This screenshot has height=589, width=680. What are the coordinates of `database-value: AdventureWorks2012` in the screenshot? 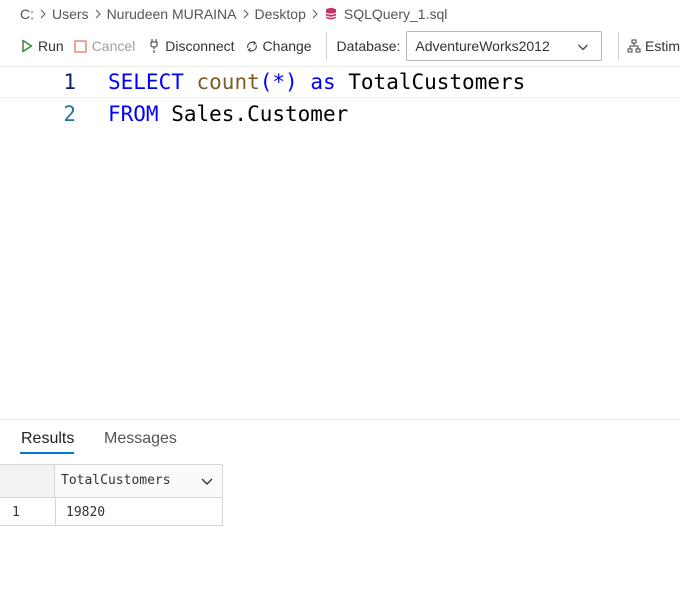 It's located at (482, 46).